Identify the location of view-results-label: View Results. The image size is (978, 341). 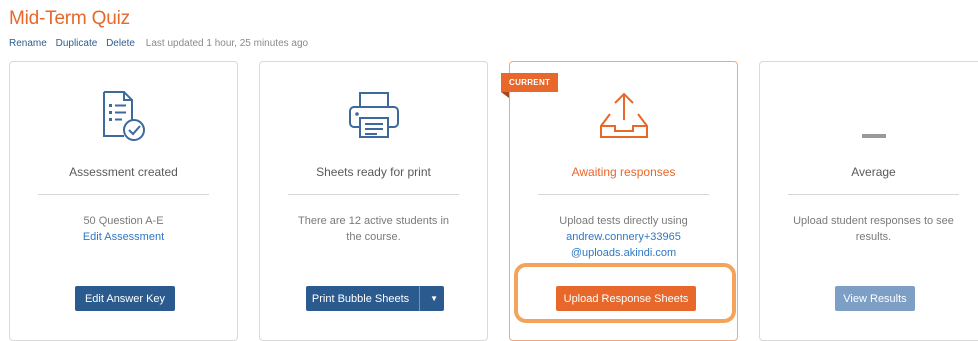
(875, 298).